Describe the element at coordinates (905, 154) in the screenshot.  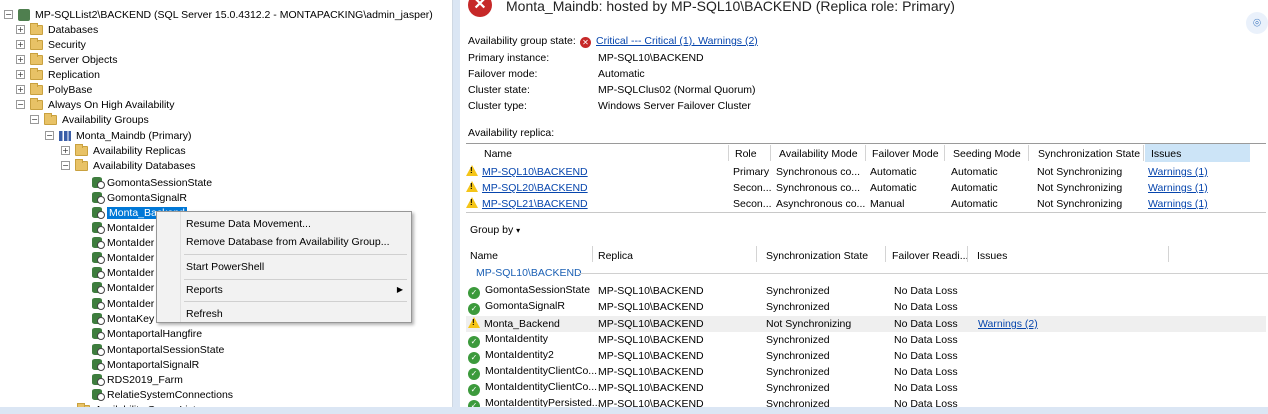
I see `col-header-failover-mode: Failover Mode` at that location.